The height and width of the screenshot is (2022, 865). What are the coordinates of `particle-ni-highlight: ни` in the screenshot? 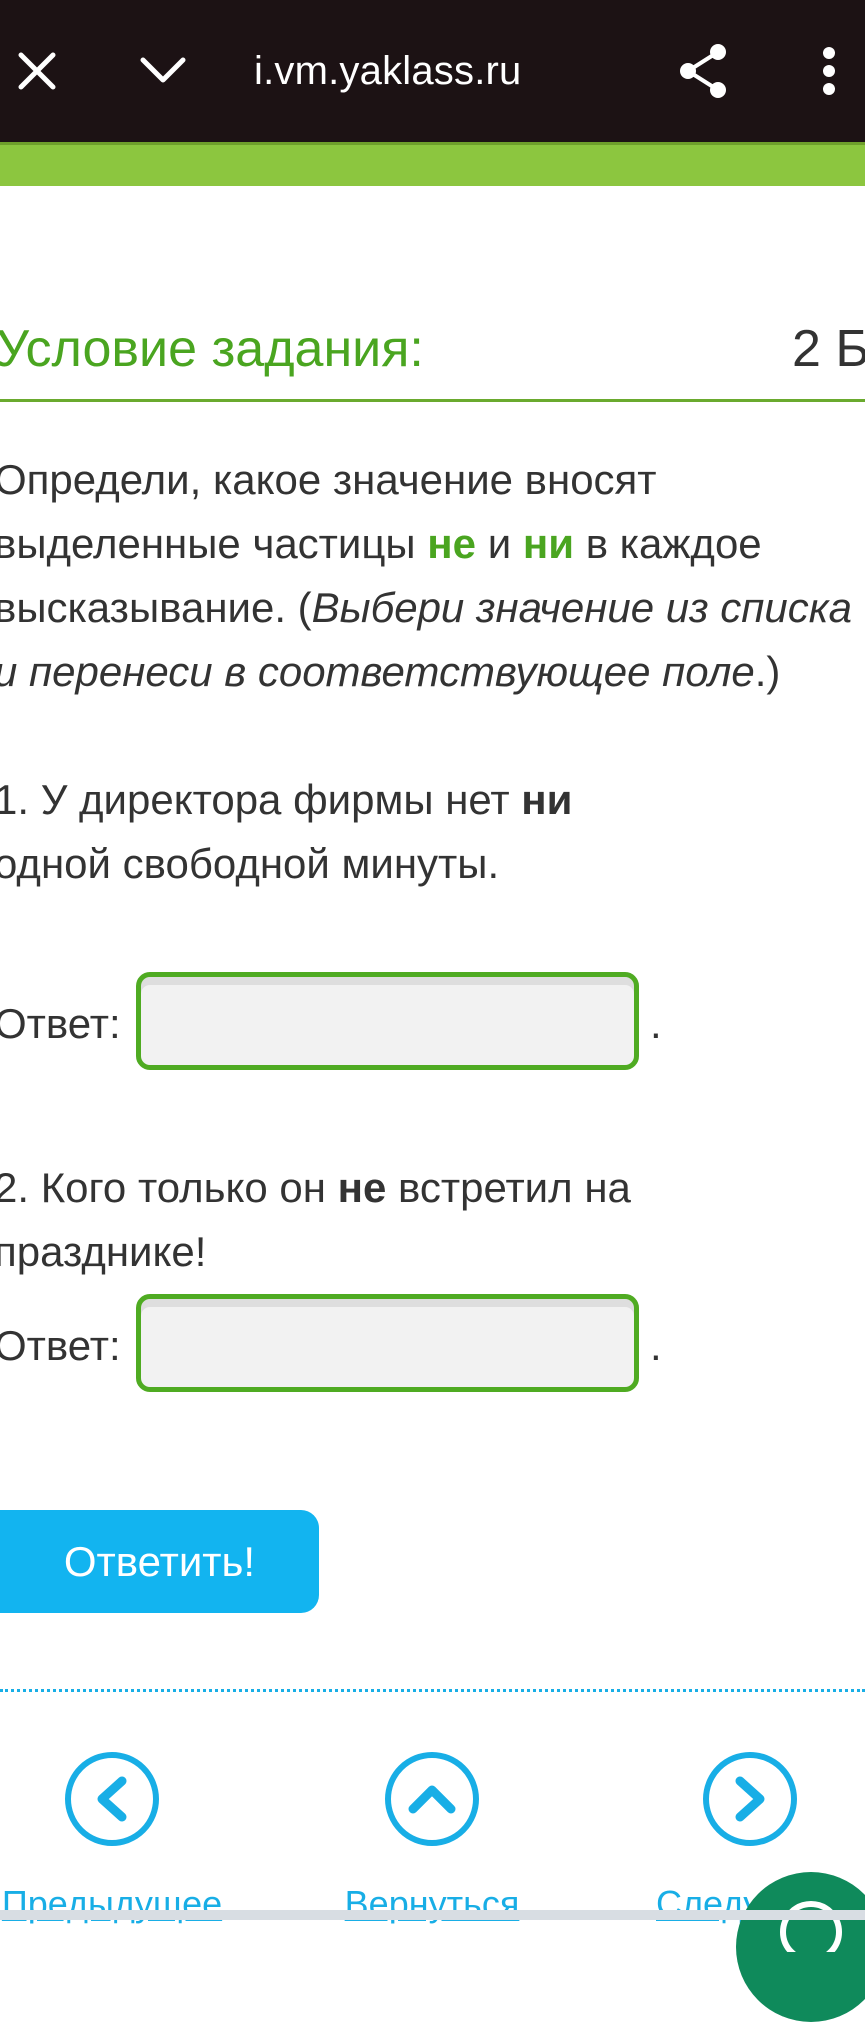 It's located at (548, 543).